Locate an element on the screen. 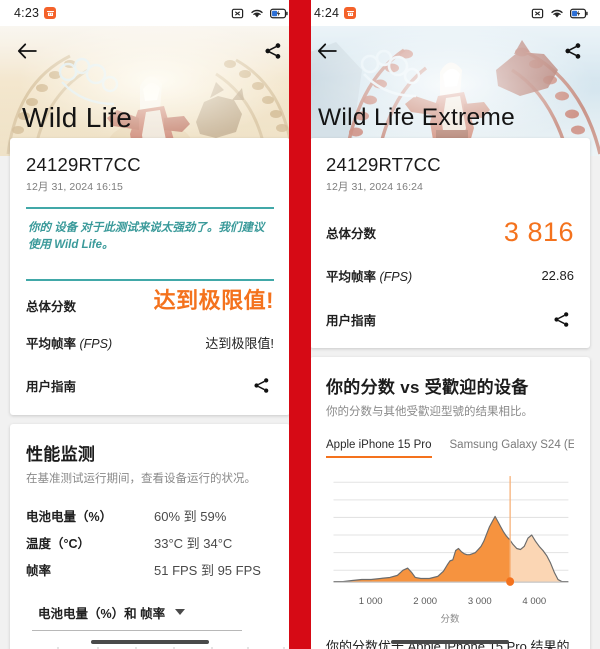 The image size is (600, 649). status-time: 4:23 is located at coordinates (27, 13).